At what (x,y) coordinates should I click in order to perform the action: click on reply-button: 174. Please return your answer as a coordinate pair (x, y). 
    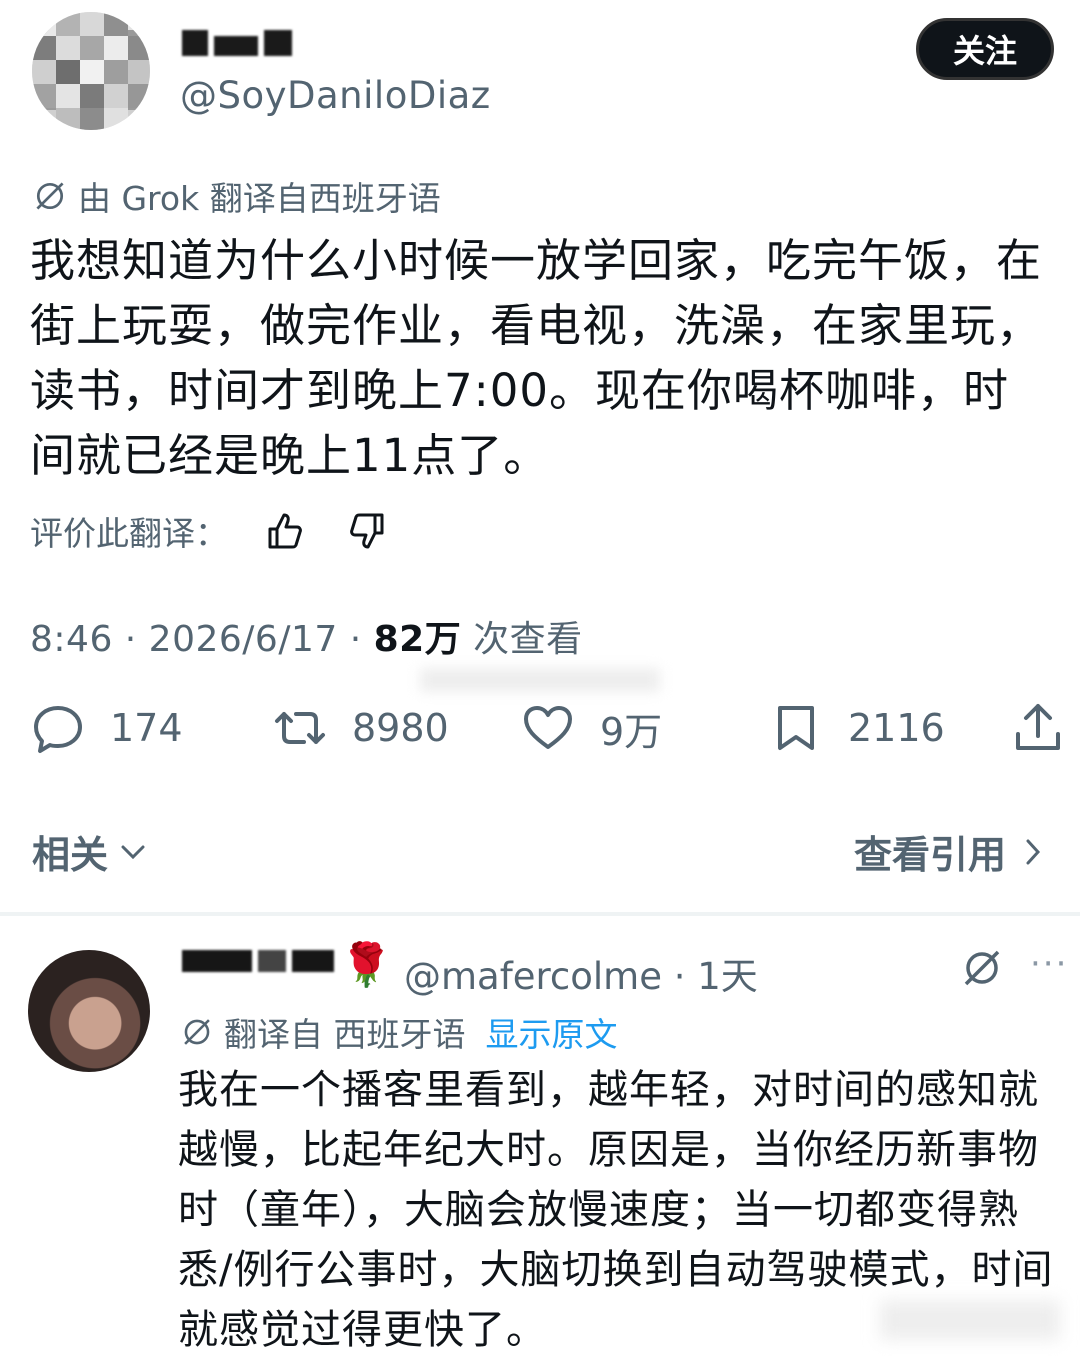
    Looking at the image, I should click on (106, 728).